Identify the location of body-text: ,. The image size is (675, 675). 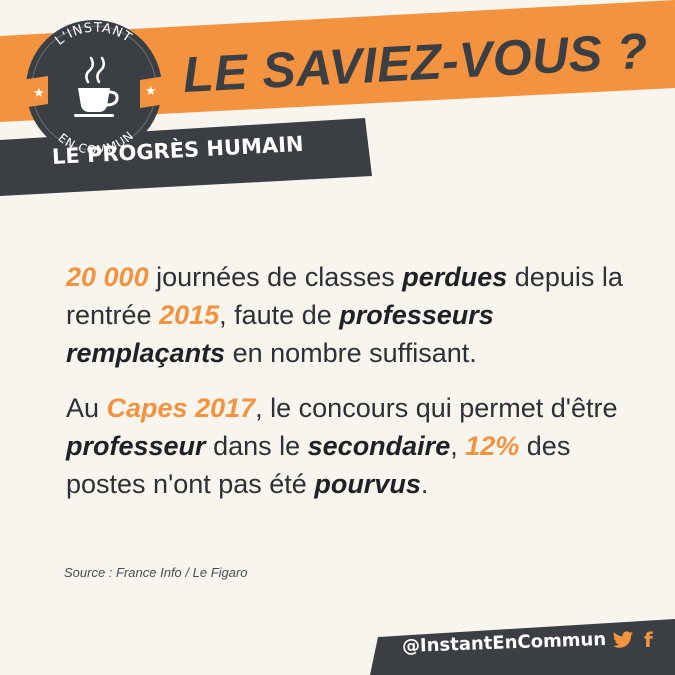
(458, 446).